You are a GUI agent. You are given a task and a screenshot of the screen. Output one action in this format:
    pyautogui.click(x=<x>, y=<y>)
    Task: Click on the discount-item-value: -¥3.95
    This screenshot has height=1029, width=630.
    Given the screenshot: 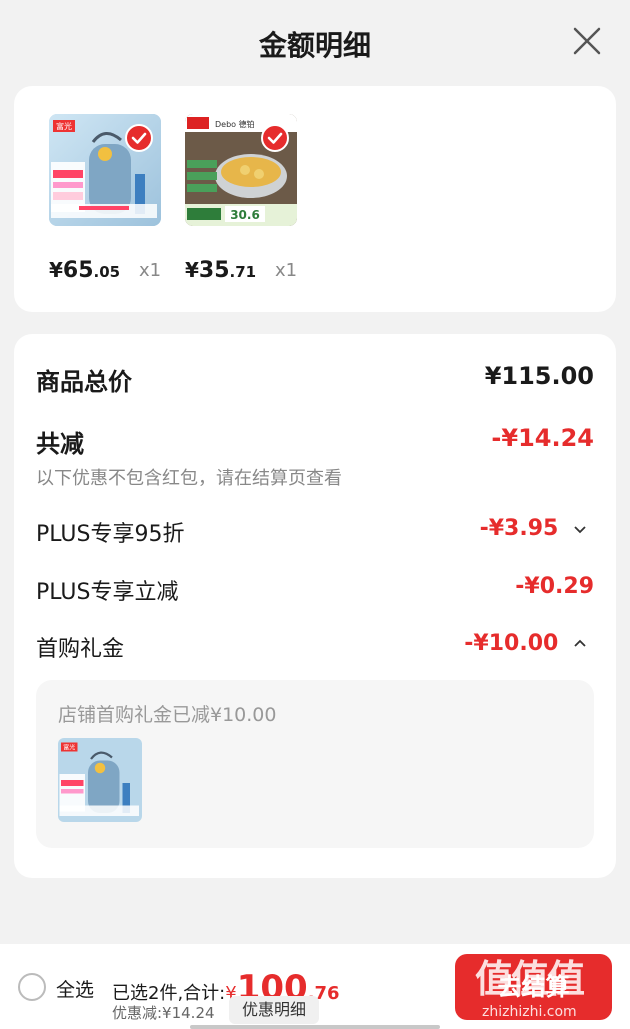 What is the action you would take?
    pyautogui.click(x=519, y=528)
    